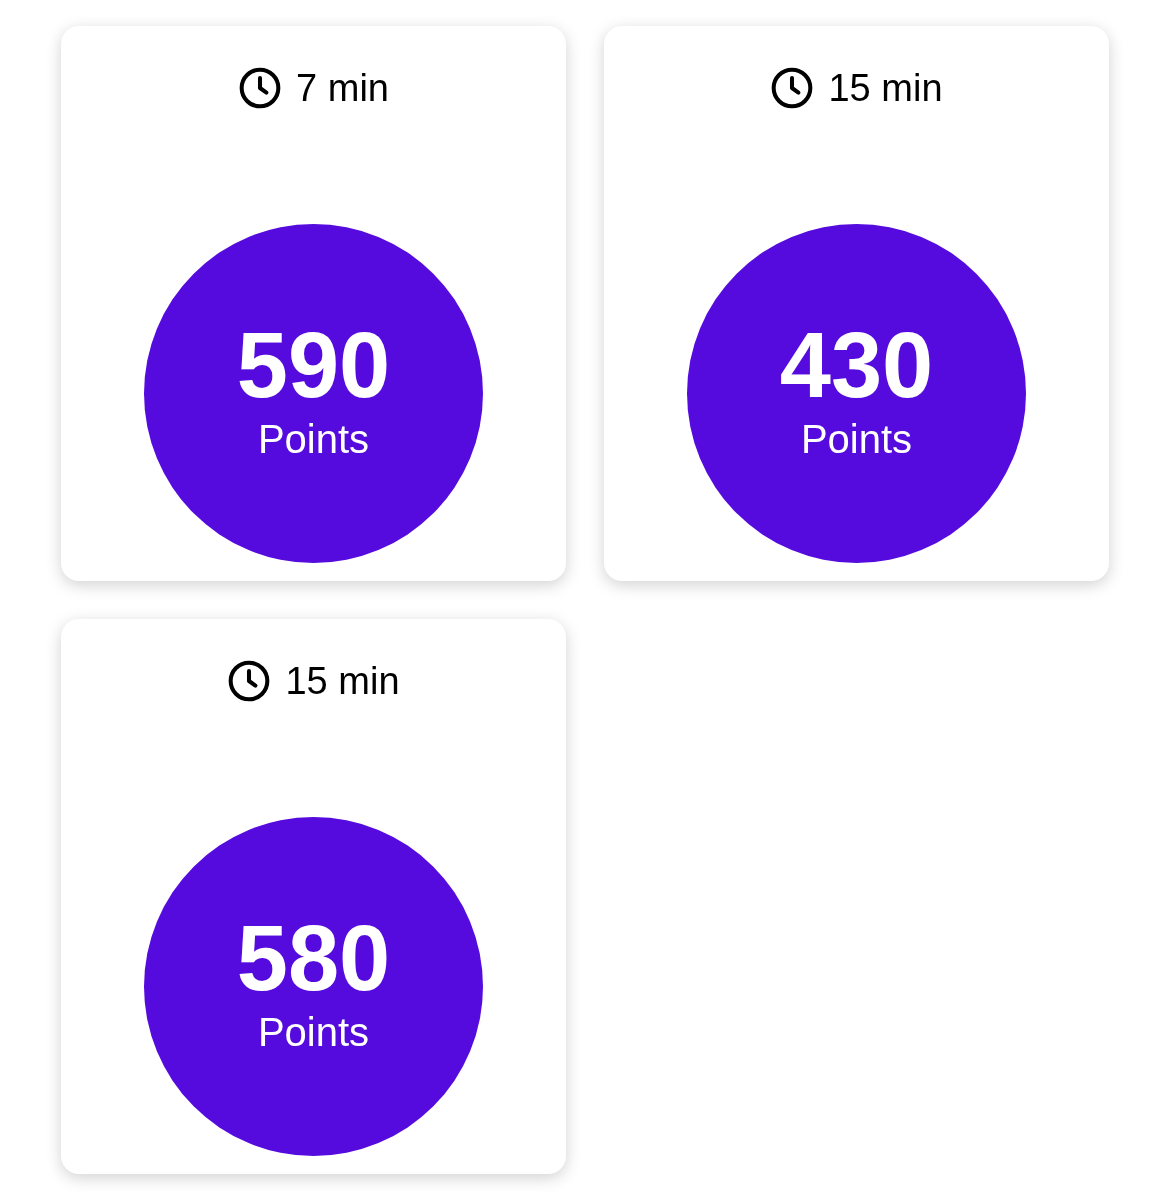  What do you see at coordinates (342, 88) in the screenshot?
I see `duration-label: 7 min` at bounding box center [342, 88].